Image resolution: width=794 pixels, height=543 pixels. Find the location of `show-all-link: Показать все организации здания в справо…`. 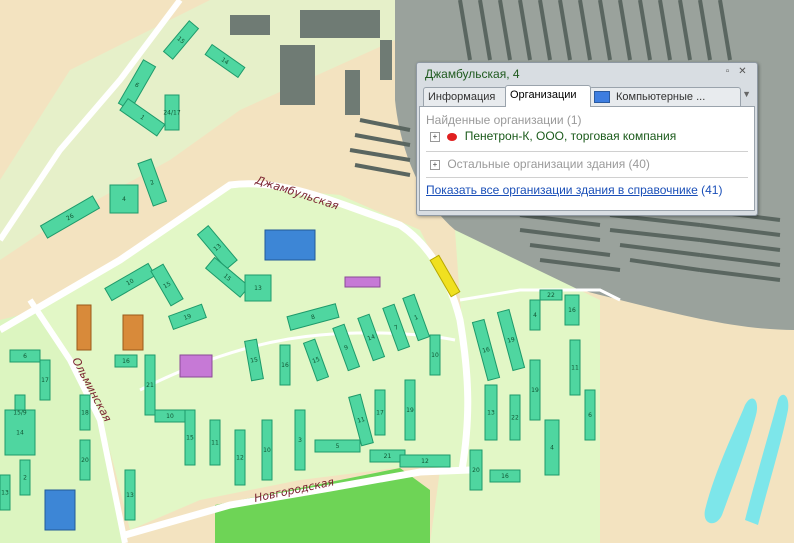

show-all-link: Показать все организации здания в справо… is located at coordinates (562, 190).